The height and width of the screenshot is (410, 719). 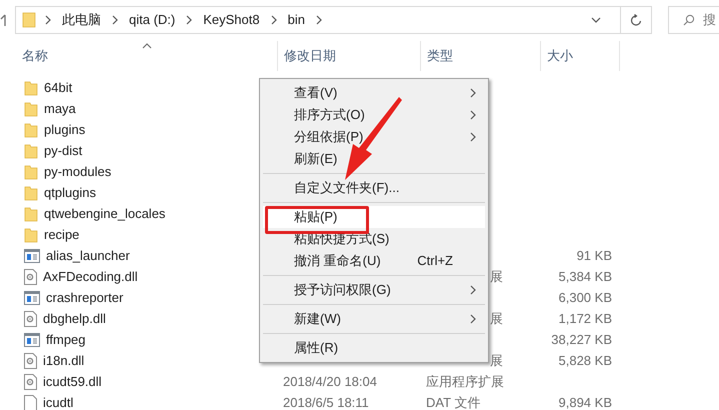 I want to click on file-size: 91 KB, so click(x=594, y=255).